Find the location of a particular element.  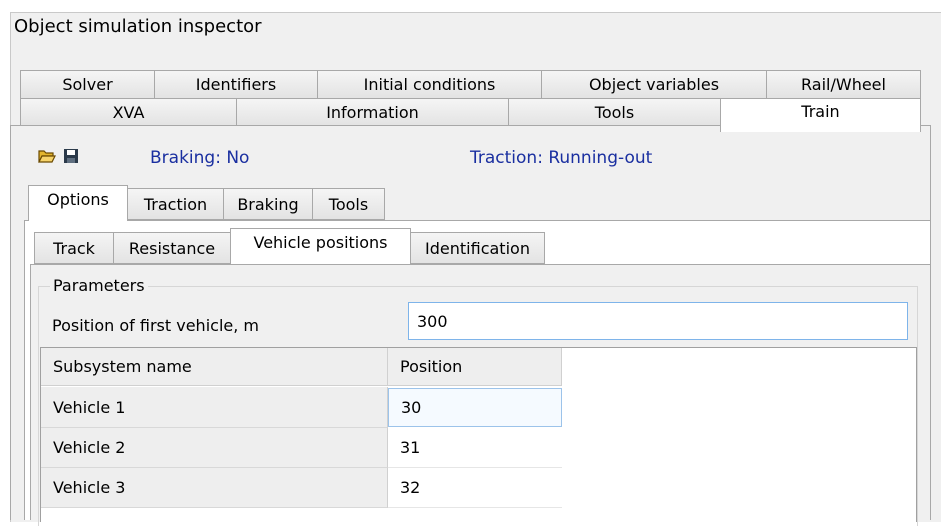

row-name-vehicle-2: Vehicle 2 is located at coordinates (214, 448).